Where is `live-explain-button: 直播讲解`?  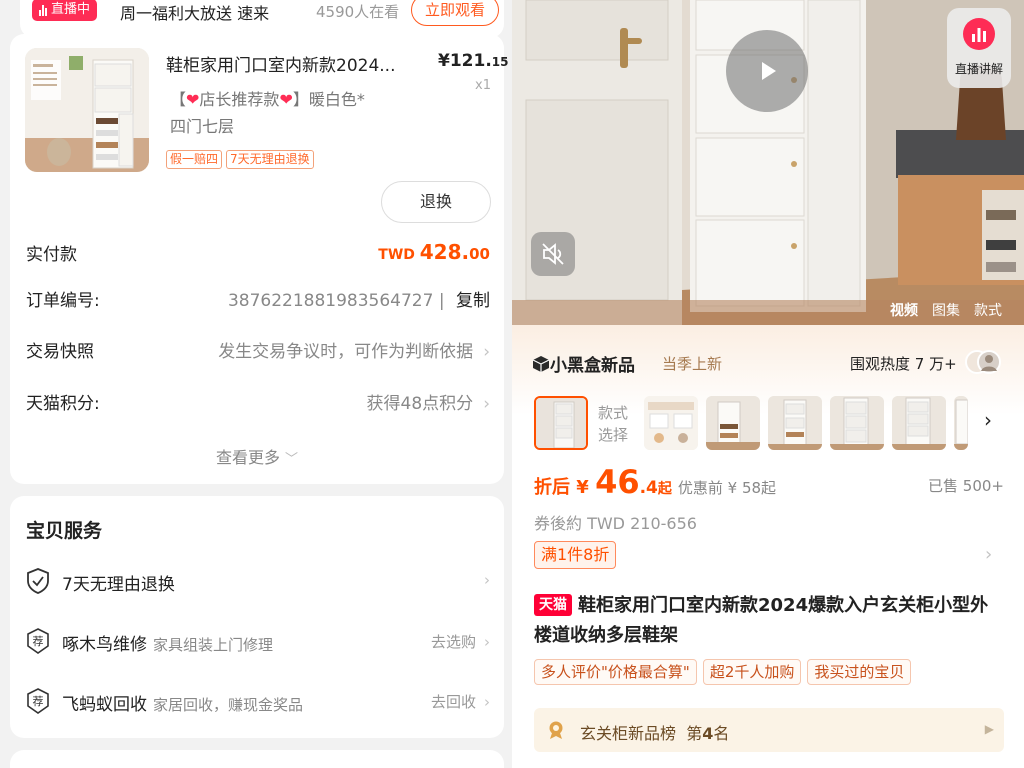
live-explain-button: 直播讲解 is located at coordinates (979, 48).